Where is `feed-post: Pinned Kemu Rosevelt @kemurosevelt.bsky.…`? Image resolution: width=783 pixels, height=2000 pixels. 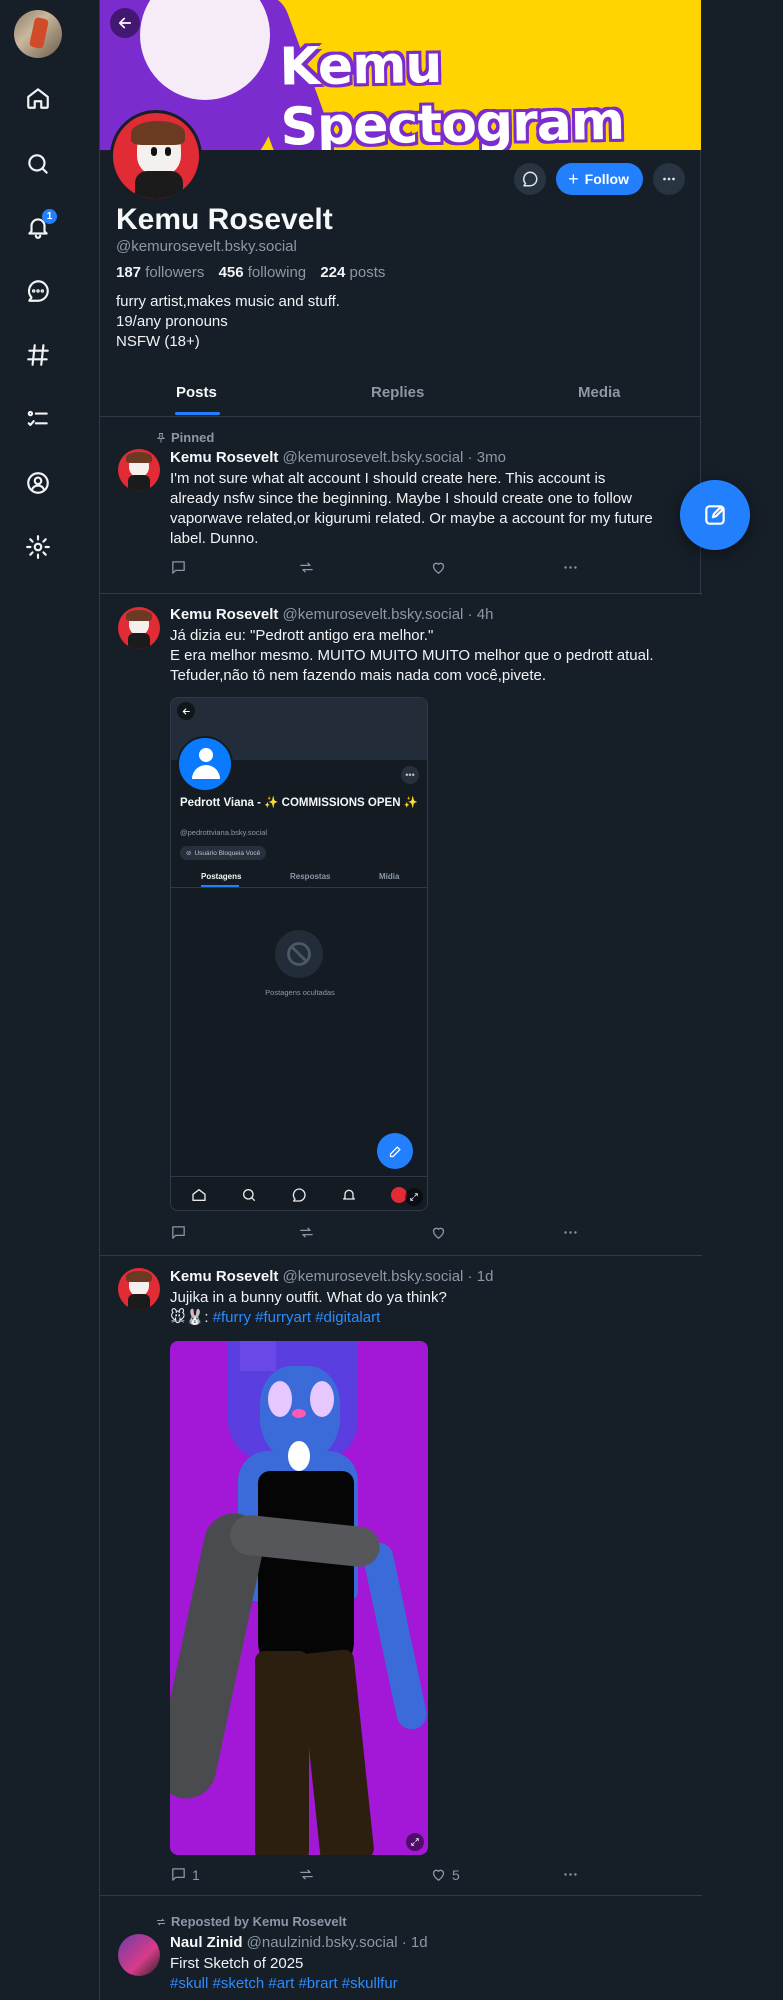
feed-post: Pinned Kemu Rosevelt @kemurosevelt.bsky.… is located at coordinates (401, 505).